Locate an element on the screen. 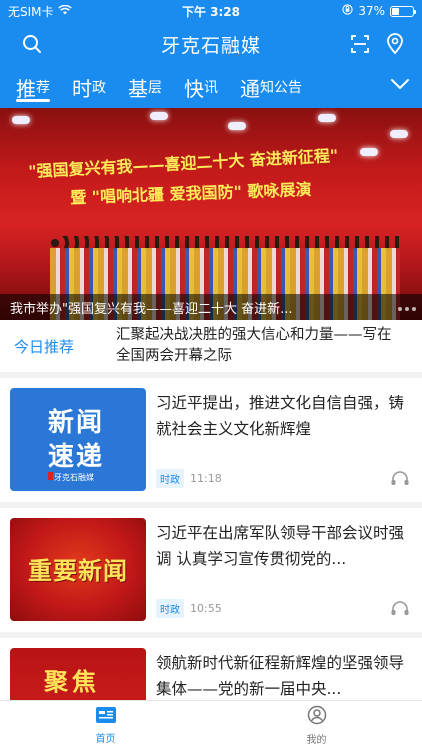 The height and width of the screenshot is (750, 422). user-icon is located at coordinates (317, 716).